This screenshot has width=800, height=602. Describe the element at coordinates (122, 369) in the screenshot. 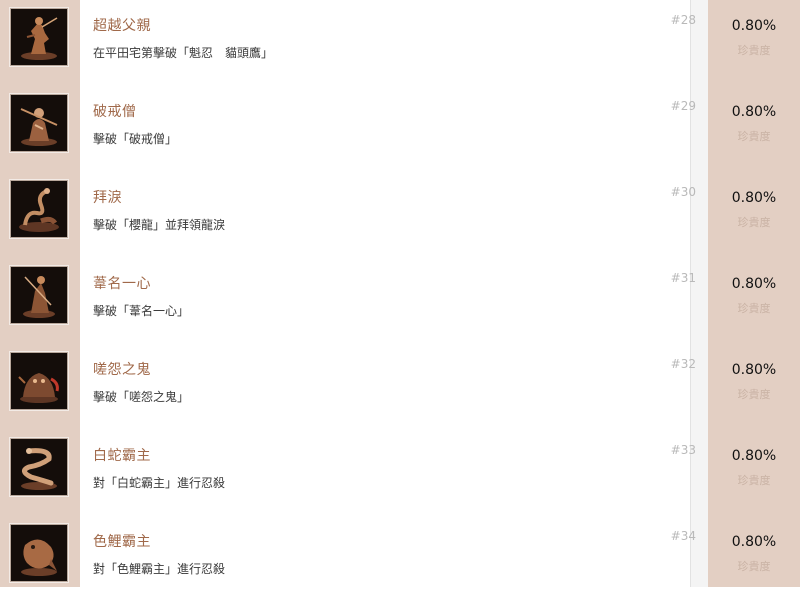

I see `achievement-title: 嗟怨之鬼` at that location.